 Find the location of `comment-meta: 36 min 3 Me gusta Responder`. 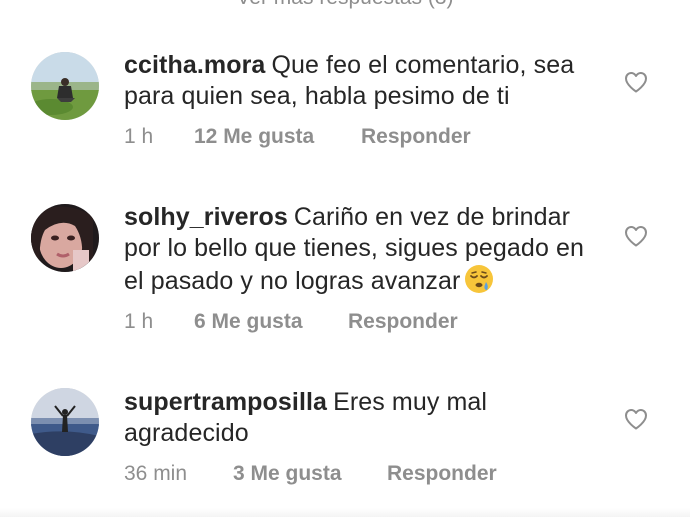

comment-meta: 36 min 3 Me gusta Responder is located at coordinates (310, 474).